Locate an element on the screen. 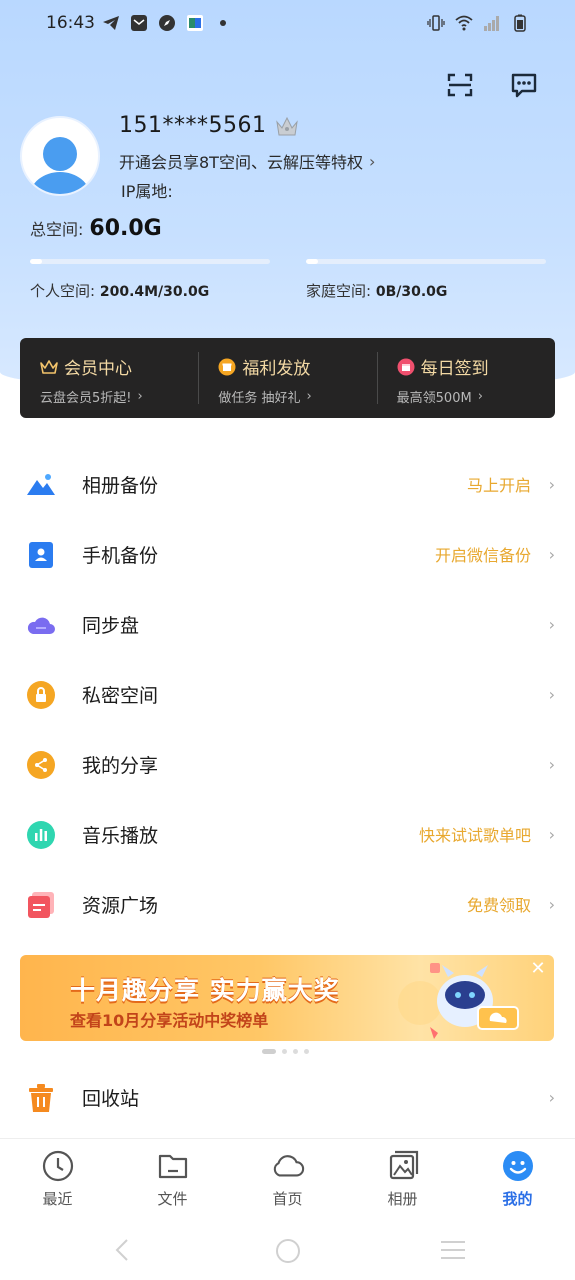  menu-label: 音乐播放 is located at coordinates (120, 835).